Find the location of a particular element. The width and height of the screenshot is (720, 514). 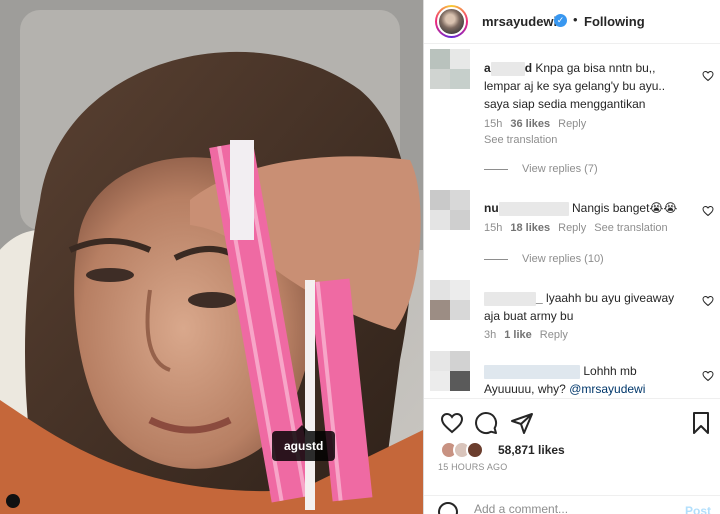

view-replies-button: View replies (7) is located at coordinates (541, 169).